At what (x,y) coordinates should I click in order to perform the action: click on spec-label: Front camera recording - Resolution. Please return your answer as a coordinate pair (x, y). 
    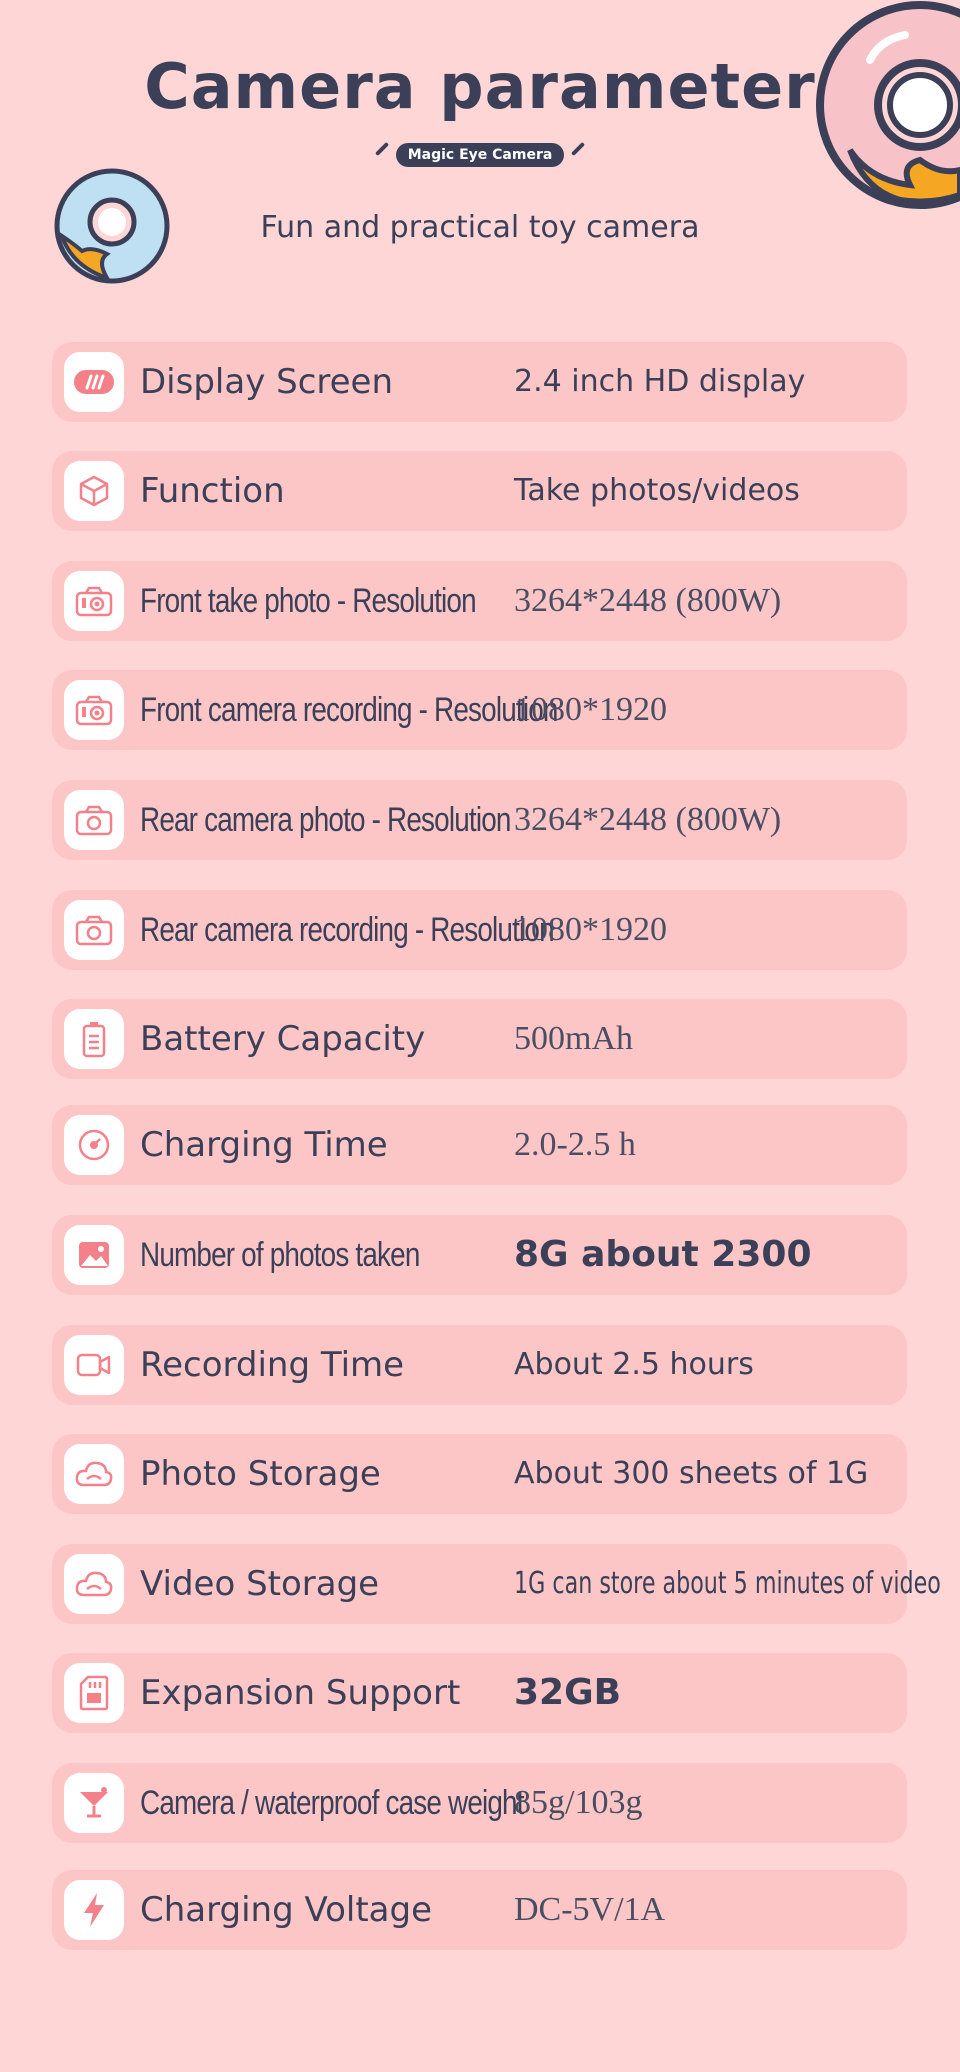
    Looking at the image, I should click on (349, 710).